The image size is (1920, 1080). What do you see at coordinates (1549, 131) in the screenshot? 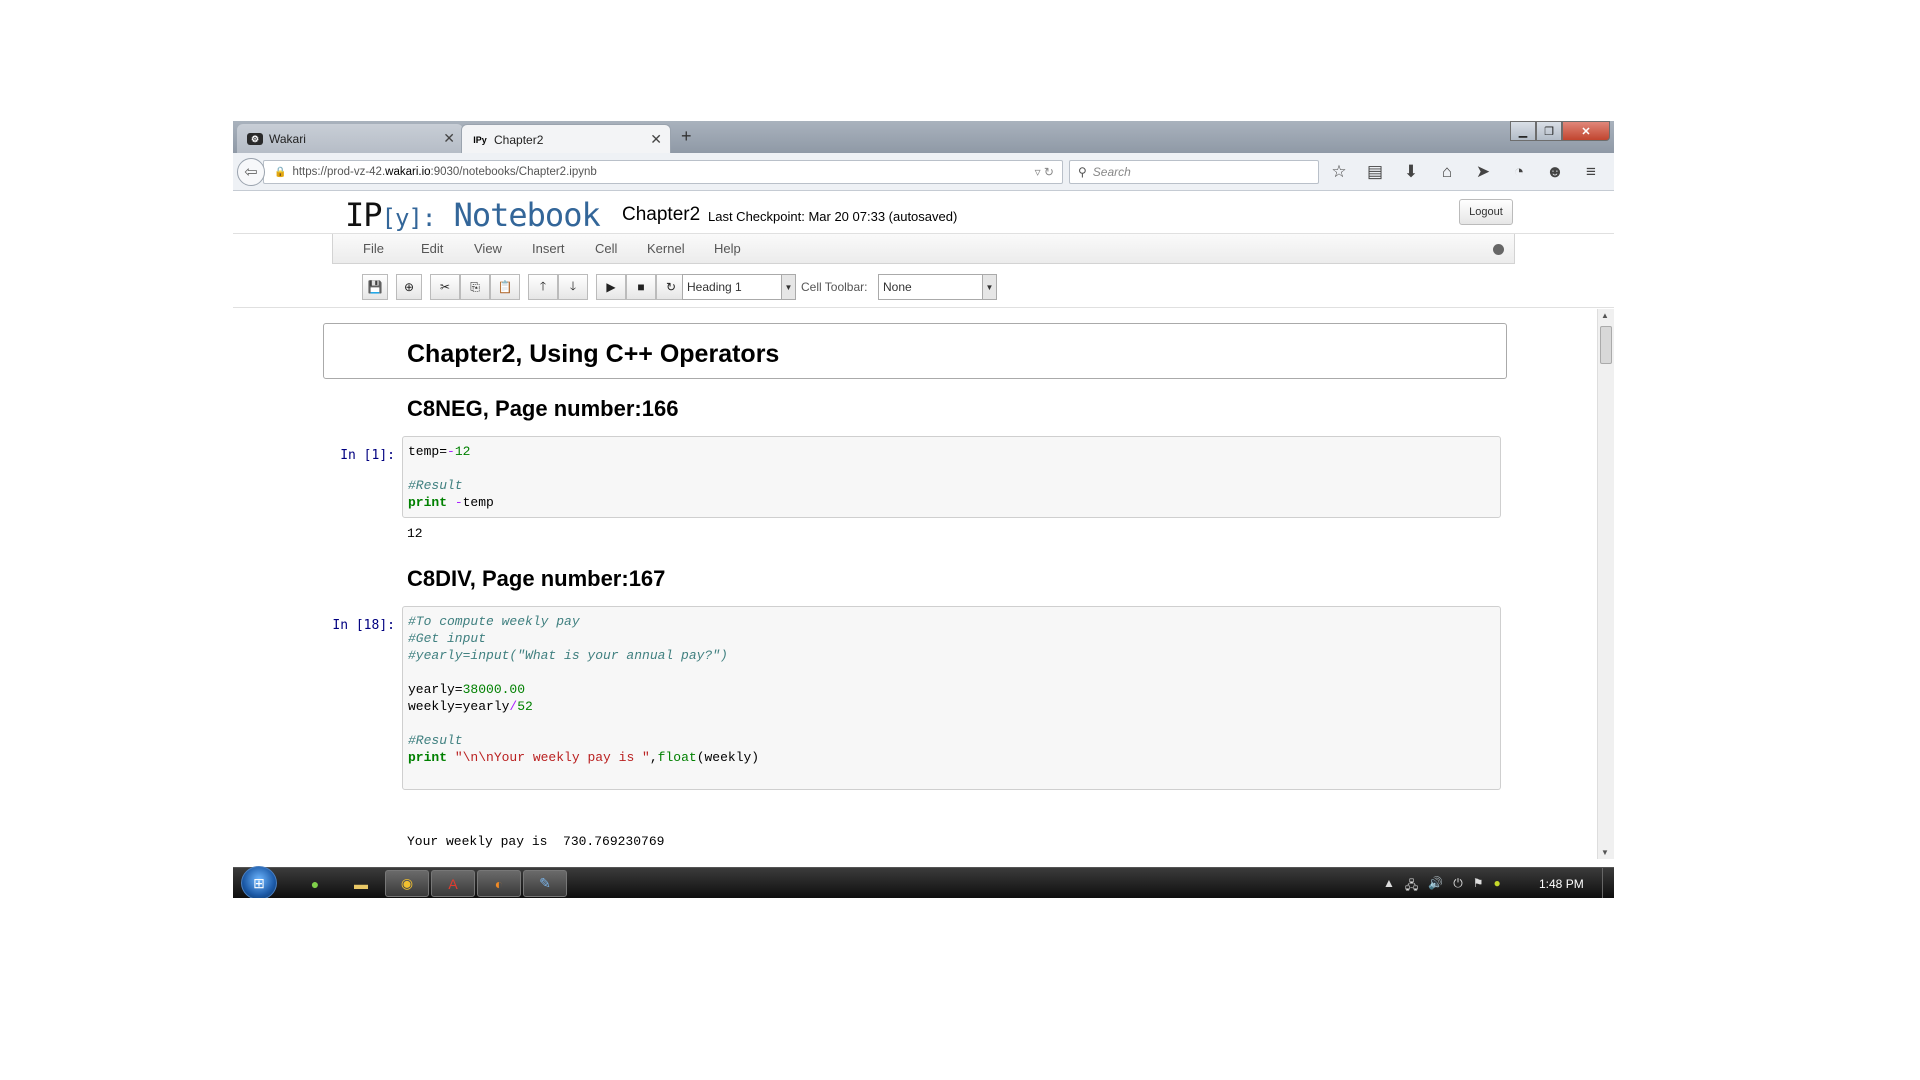
I see `maximize-icon: ❐` at bounding box center [1549, 131].